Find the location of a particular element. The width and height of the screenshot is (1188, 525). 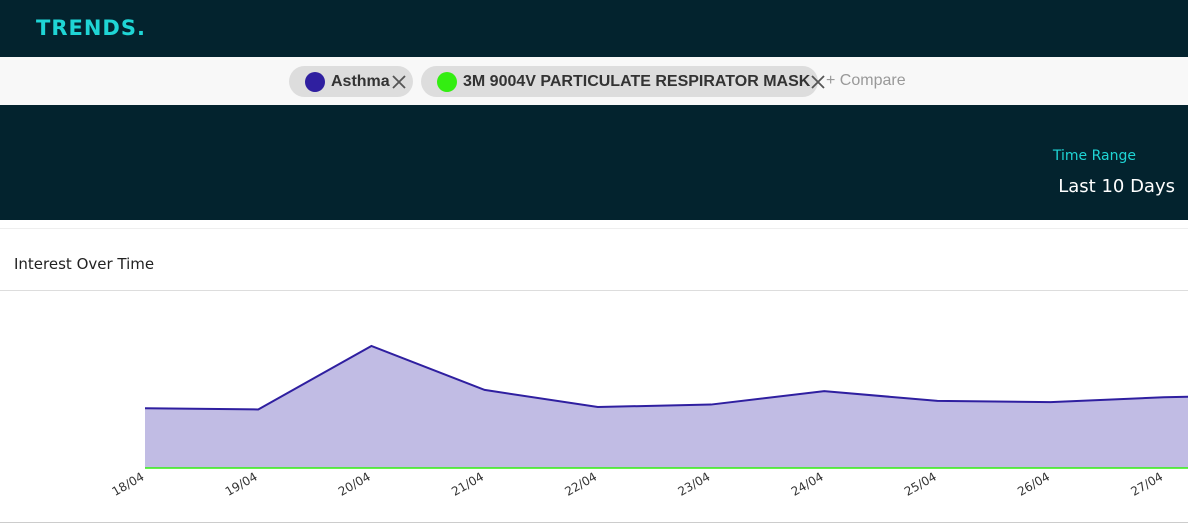

term-label: 3M 9004V PARTICULATE RESPIRATOR MASK is located at coordinates (637, 81).